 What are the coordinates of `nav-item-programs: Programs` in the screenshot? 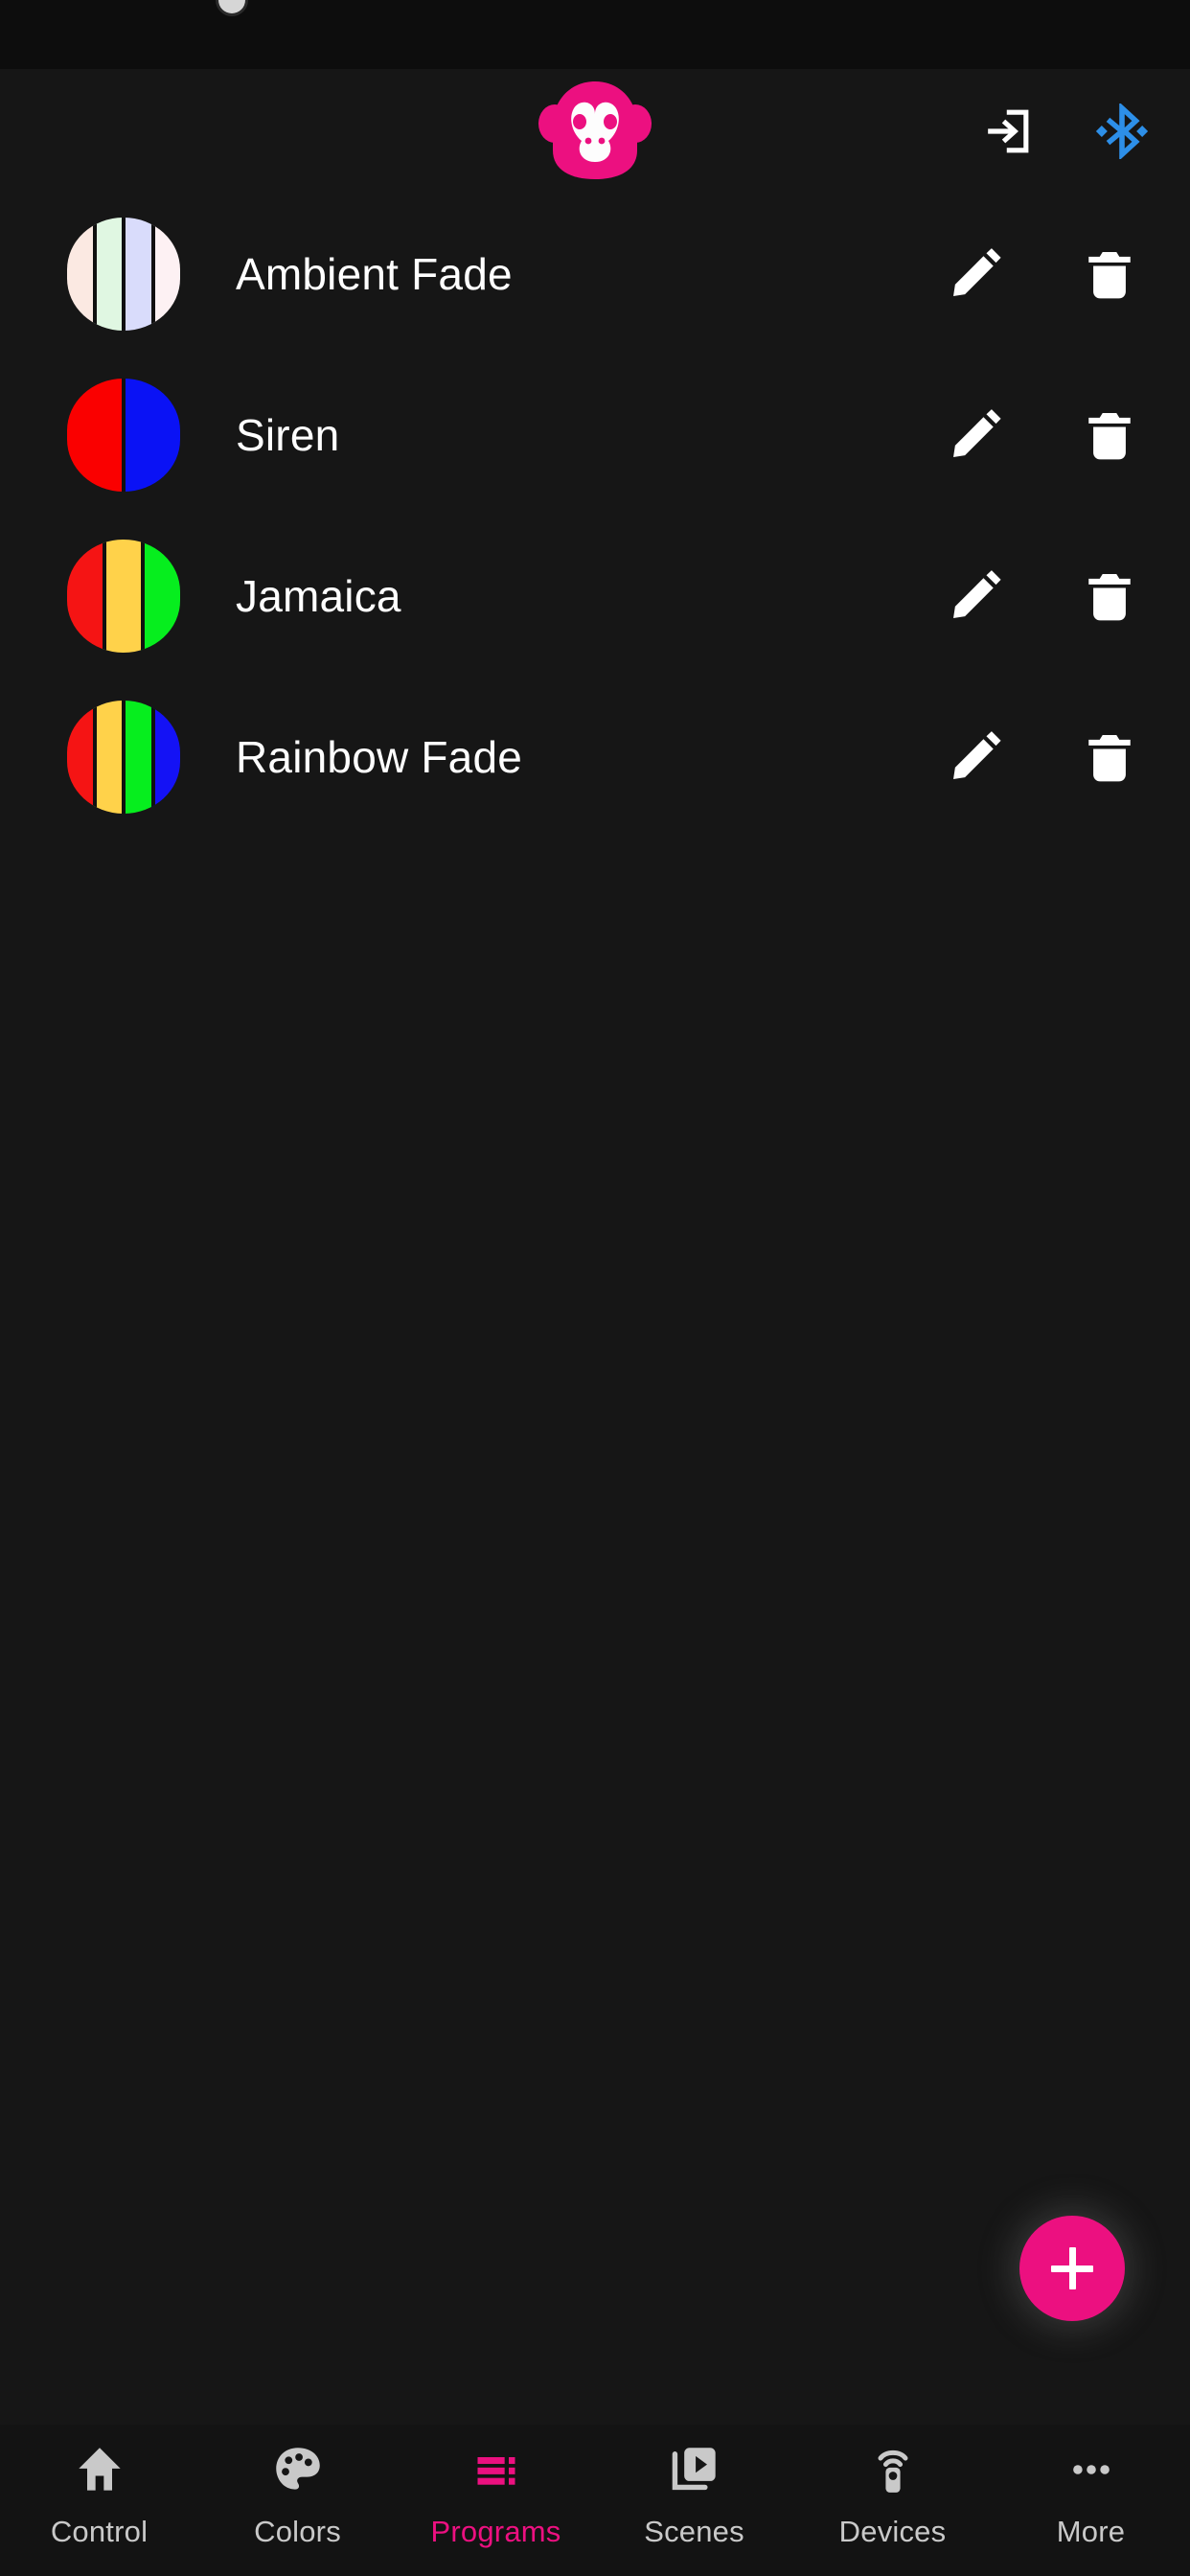 It's located at (496, 2493).